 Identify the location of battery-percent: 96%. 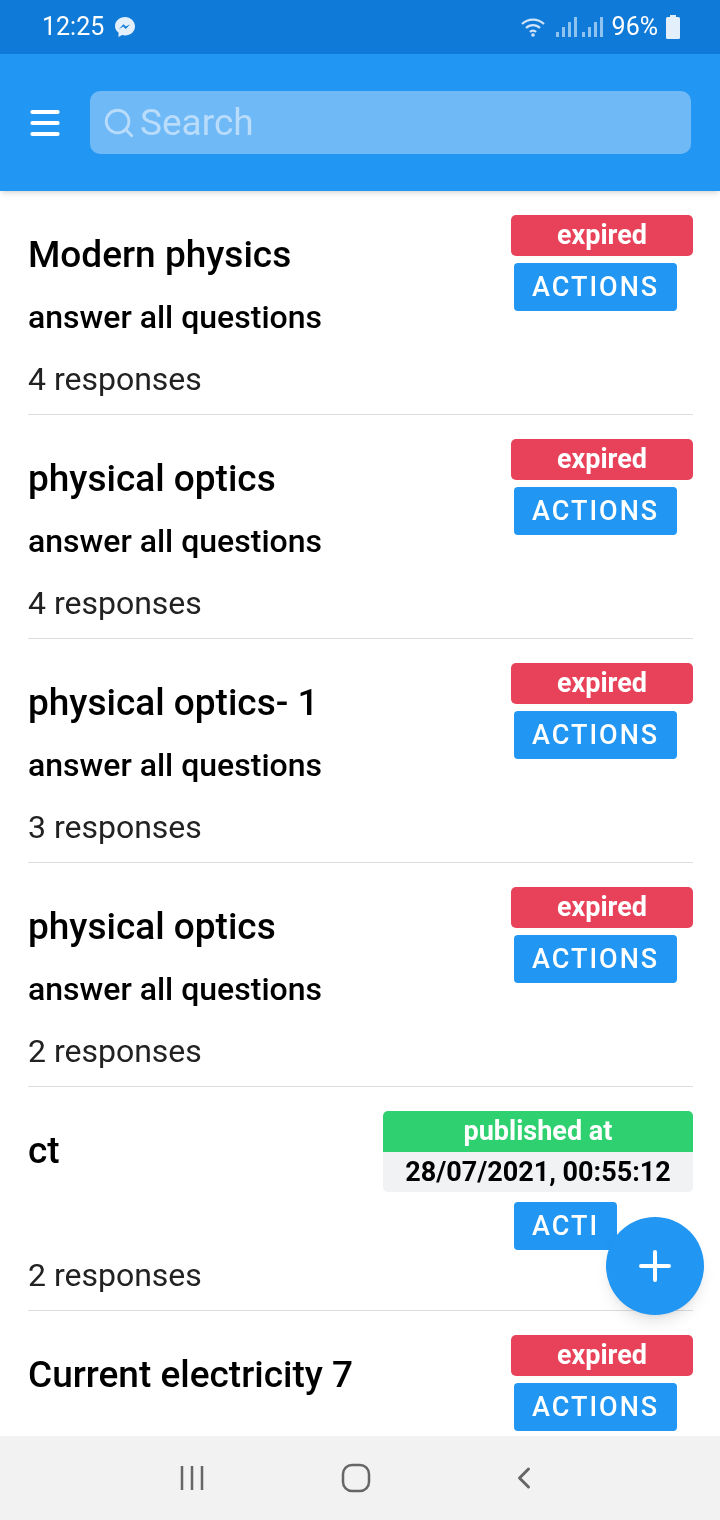
(634, 27).